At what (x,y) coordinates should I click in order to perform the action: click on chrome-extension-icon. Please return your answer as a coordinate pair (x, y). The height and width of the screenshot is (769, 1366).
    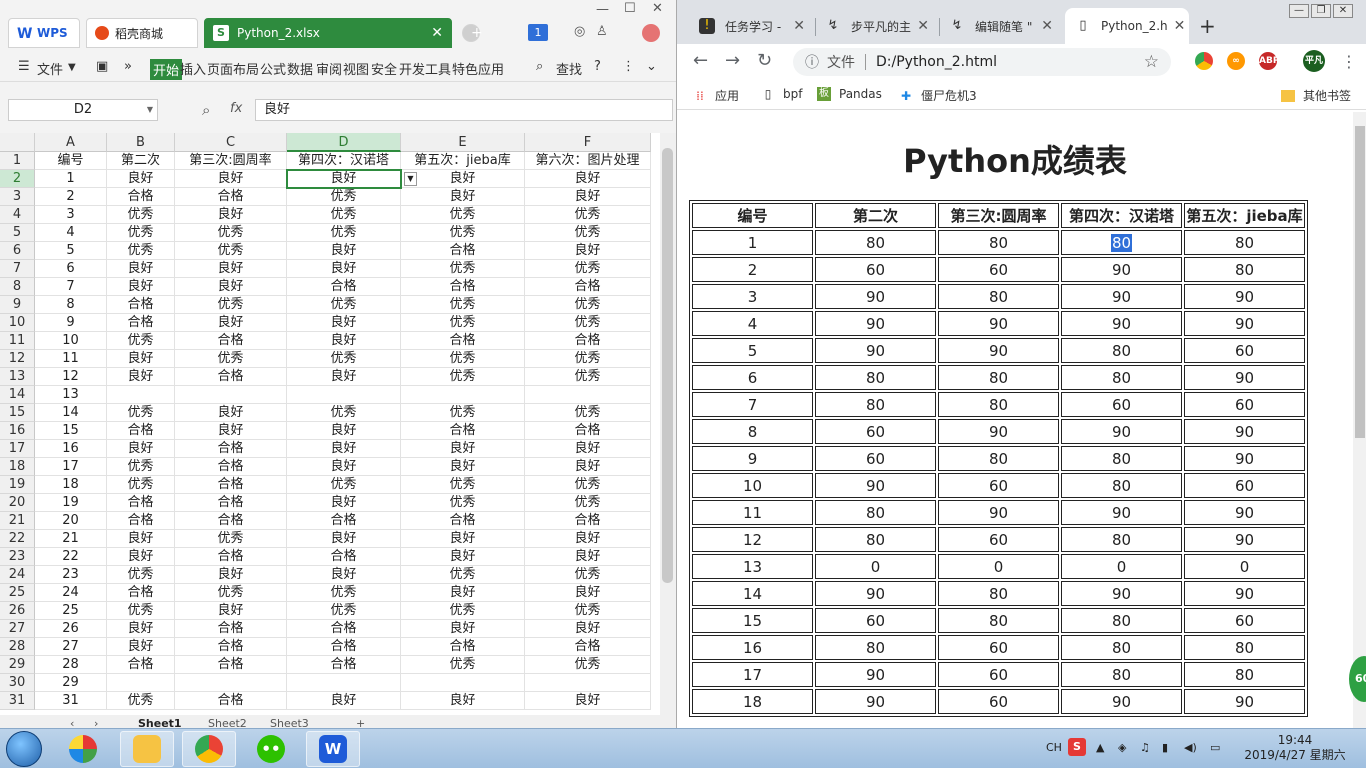
    Looking at the image, I should click on (1204, 61).